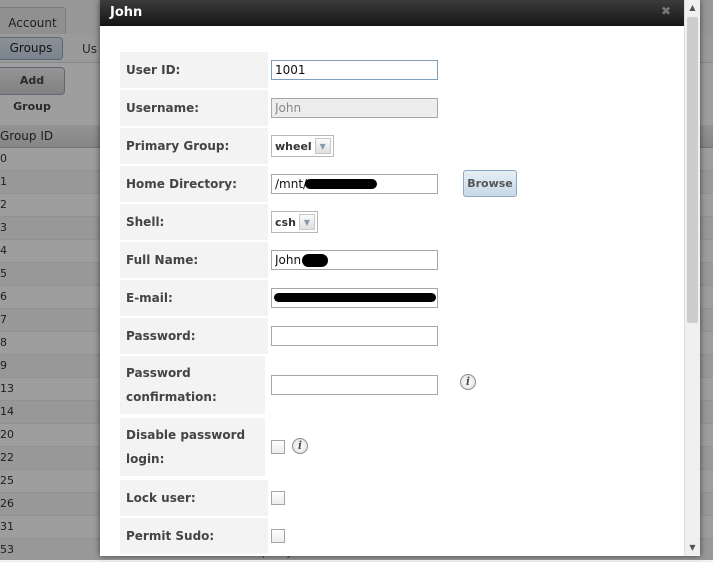 This screenshot has width=713, height=562. I want to click on user-id-input, so click(354, 70).